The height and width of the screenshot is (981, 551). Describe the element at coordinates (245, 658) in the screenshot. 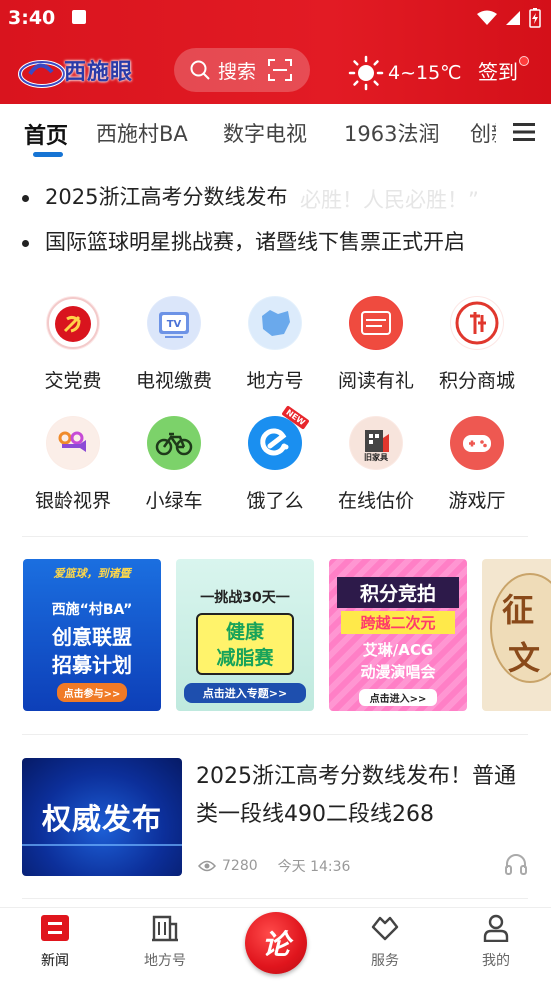

I see `banner-text: 减脂赛` at that location.